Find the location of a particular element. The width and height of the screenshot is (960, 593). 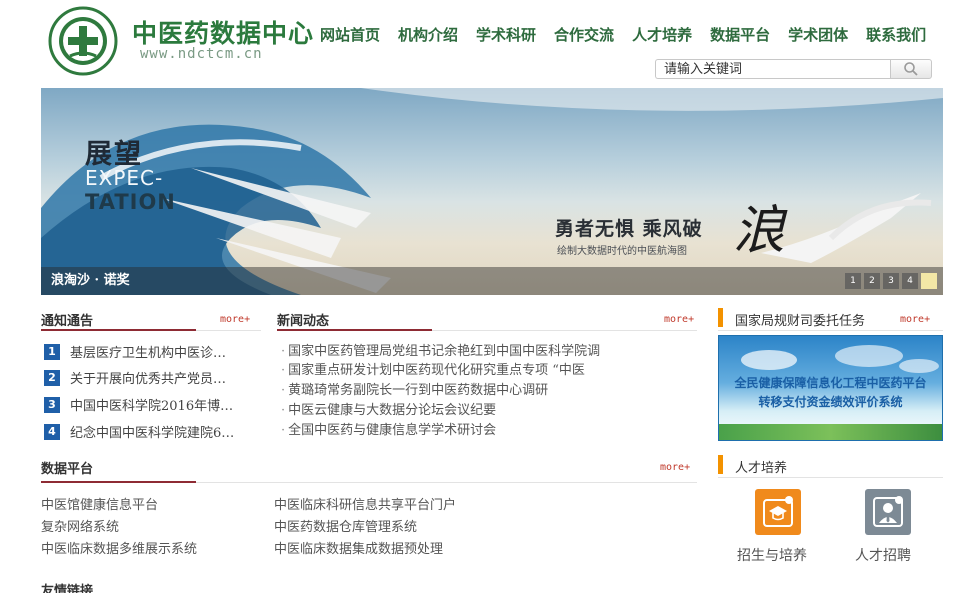

banner-page-3: 3 is located at coordinates (891, 281).